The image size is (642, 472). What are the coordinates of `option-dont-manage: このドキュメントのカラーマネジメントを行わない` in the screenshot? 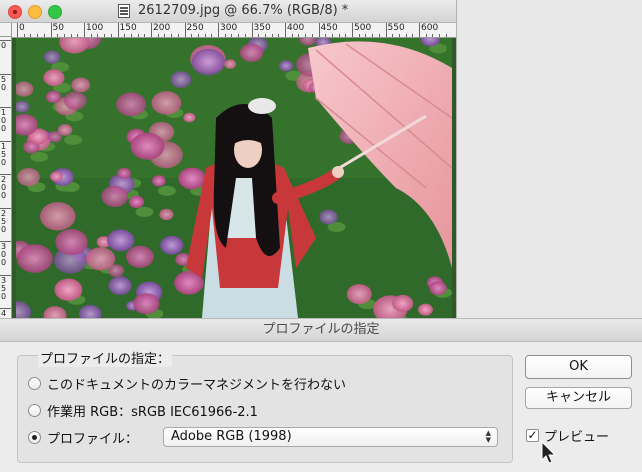 It's located at (187, 383).